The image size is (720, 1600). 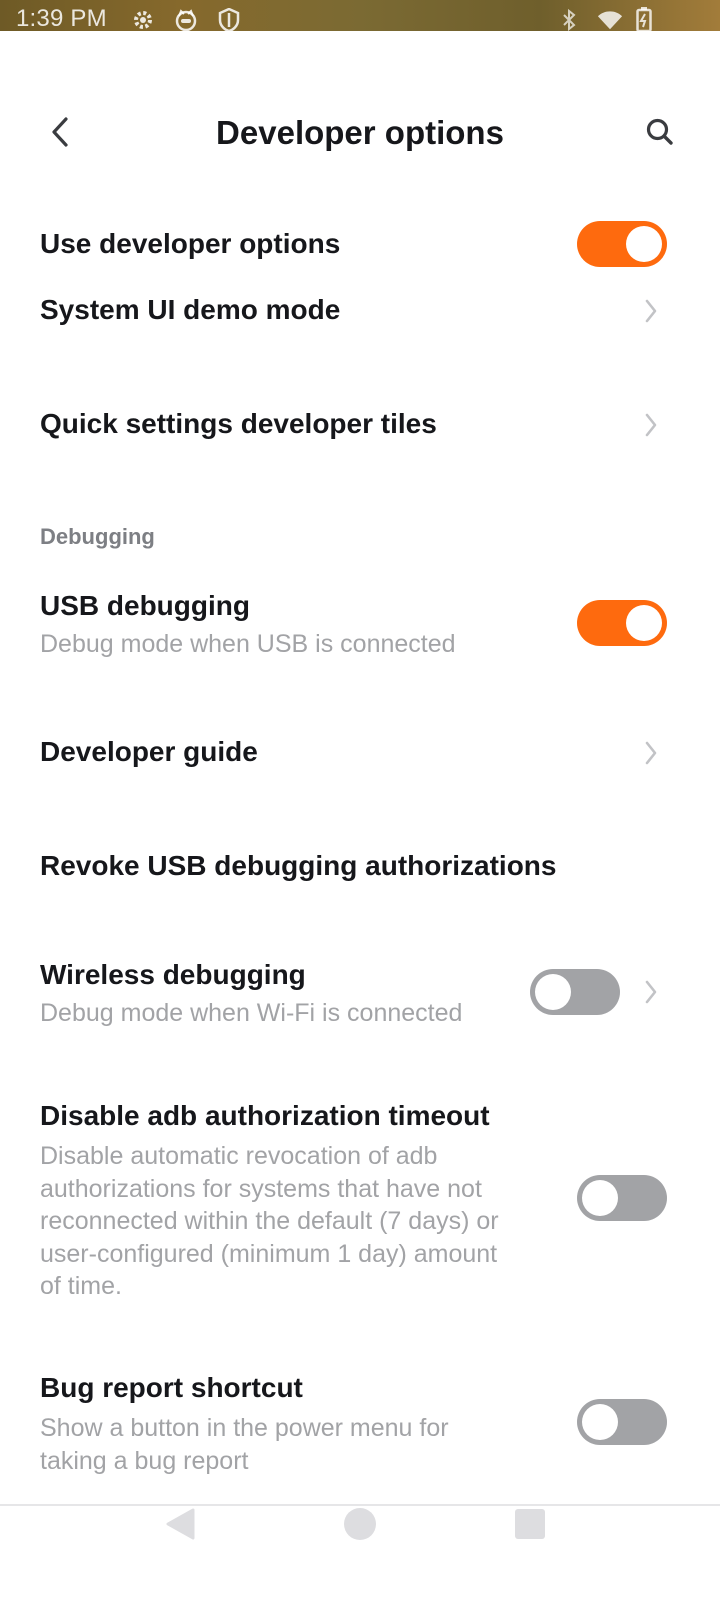 I want to click on setting-title: USB debugging, so click(x=145, y=605).